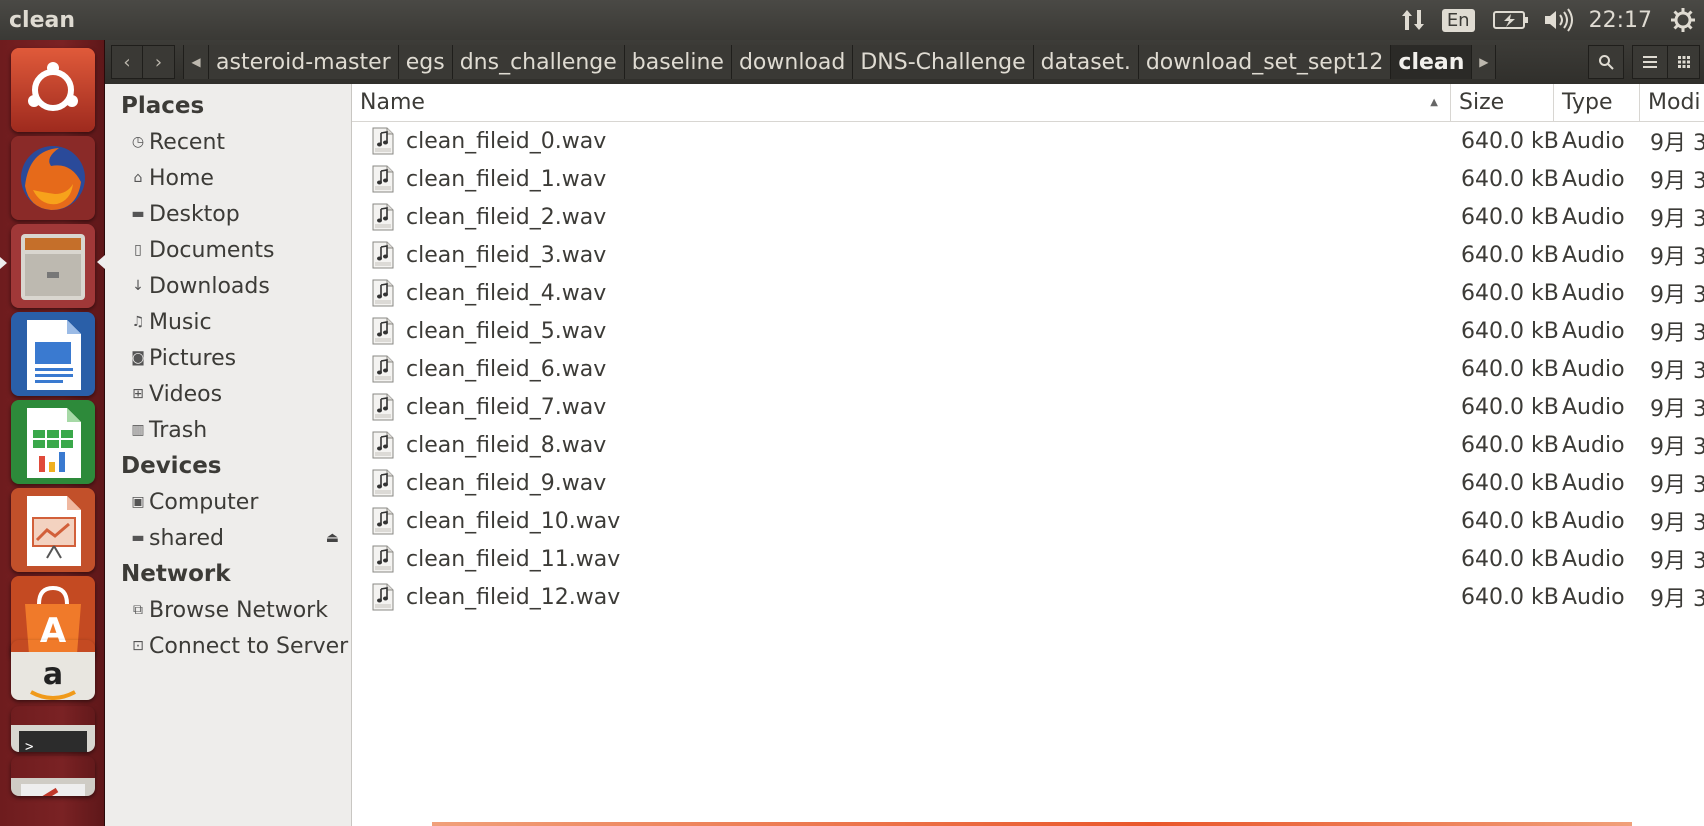  I want to click on sidebar-item-shared: ▬ shared ⏏, so click(228, 538).